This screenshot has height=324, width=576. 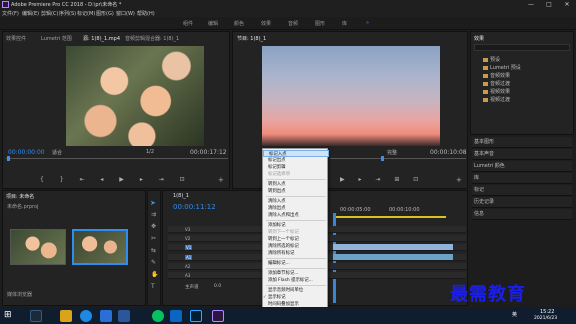 What do you see at coordinates (459, 180) in the screenshot?
I see `program-add-button-icon: +` at bounding box center [459, 180].